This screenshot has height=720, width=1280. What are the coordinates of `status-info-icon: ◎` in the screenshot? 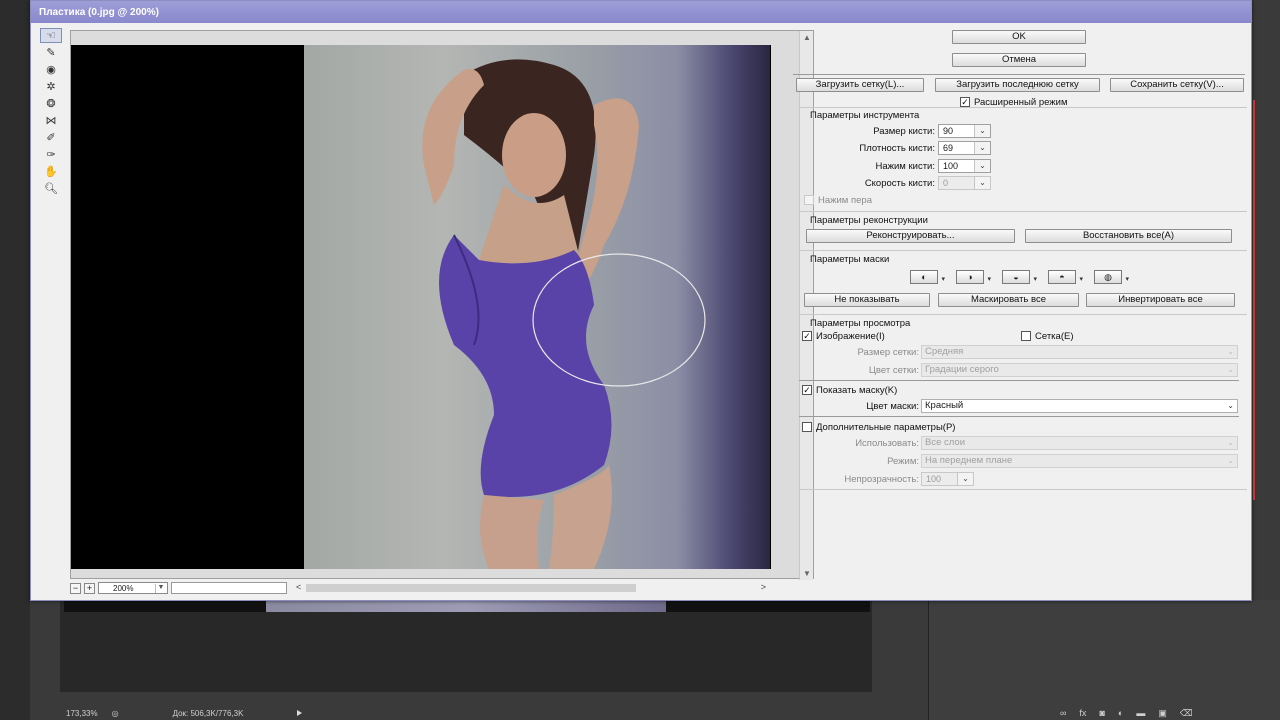 It's located at (115, 713).